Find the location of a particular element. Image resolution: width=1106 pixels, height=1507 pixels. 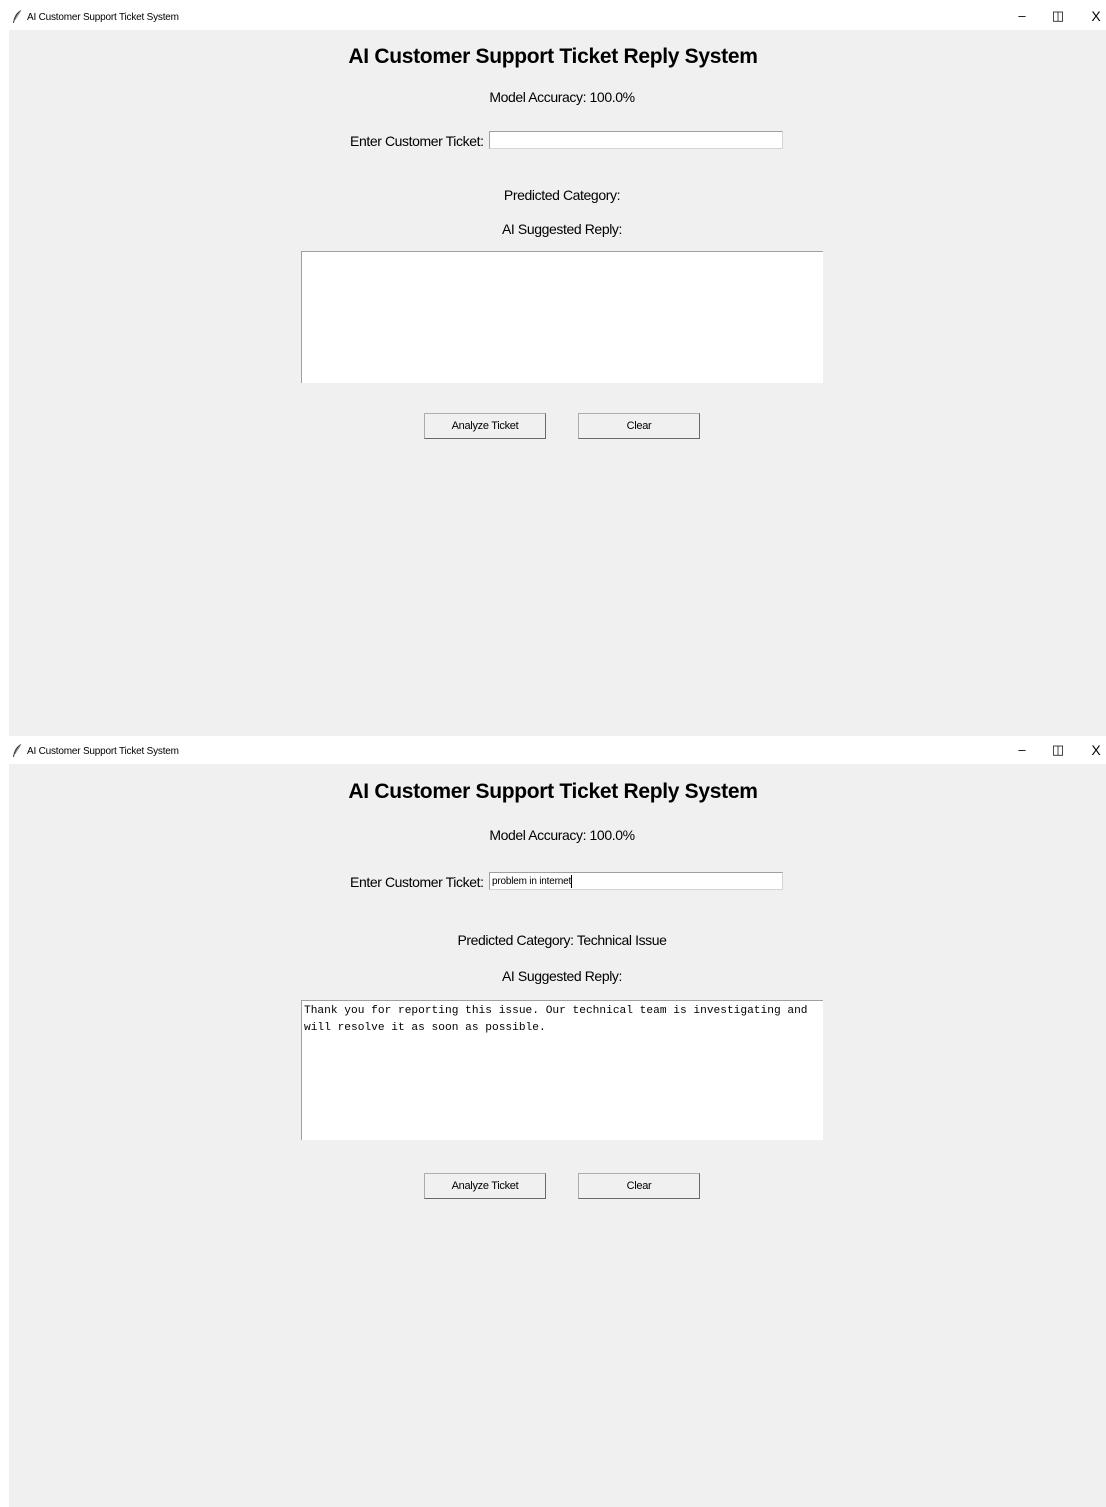

text-cursor is located at coordinates (572, 881).